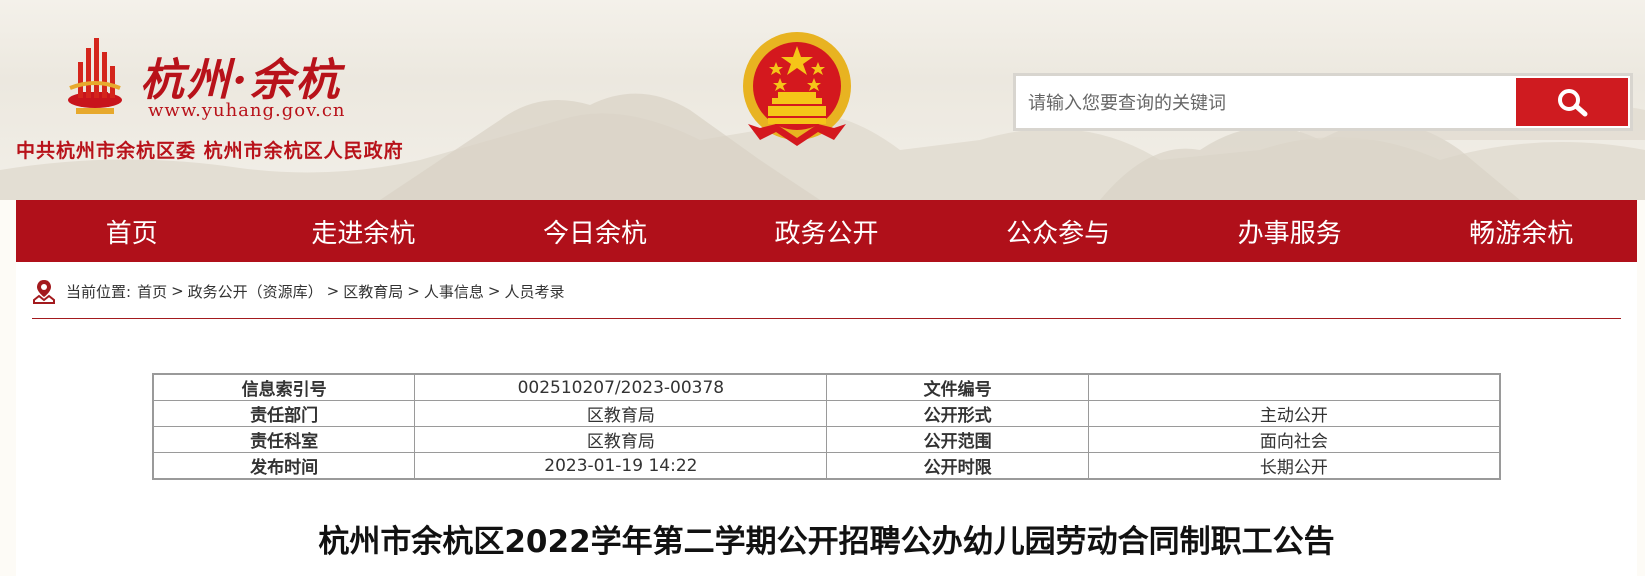 Image resolution: width=1645 pixels, height=576 pixels. What do you see at coordinates (284, 387) in the screenshot?
I see `meta-key: 信息索引号` at bounding box center [284, 387].